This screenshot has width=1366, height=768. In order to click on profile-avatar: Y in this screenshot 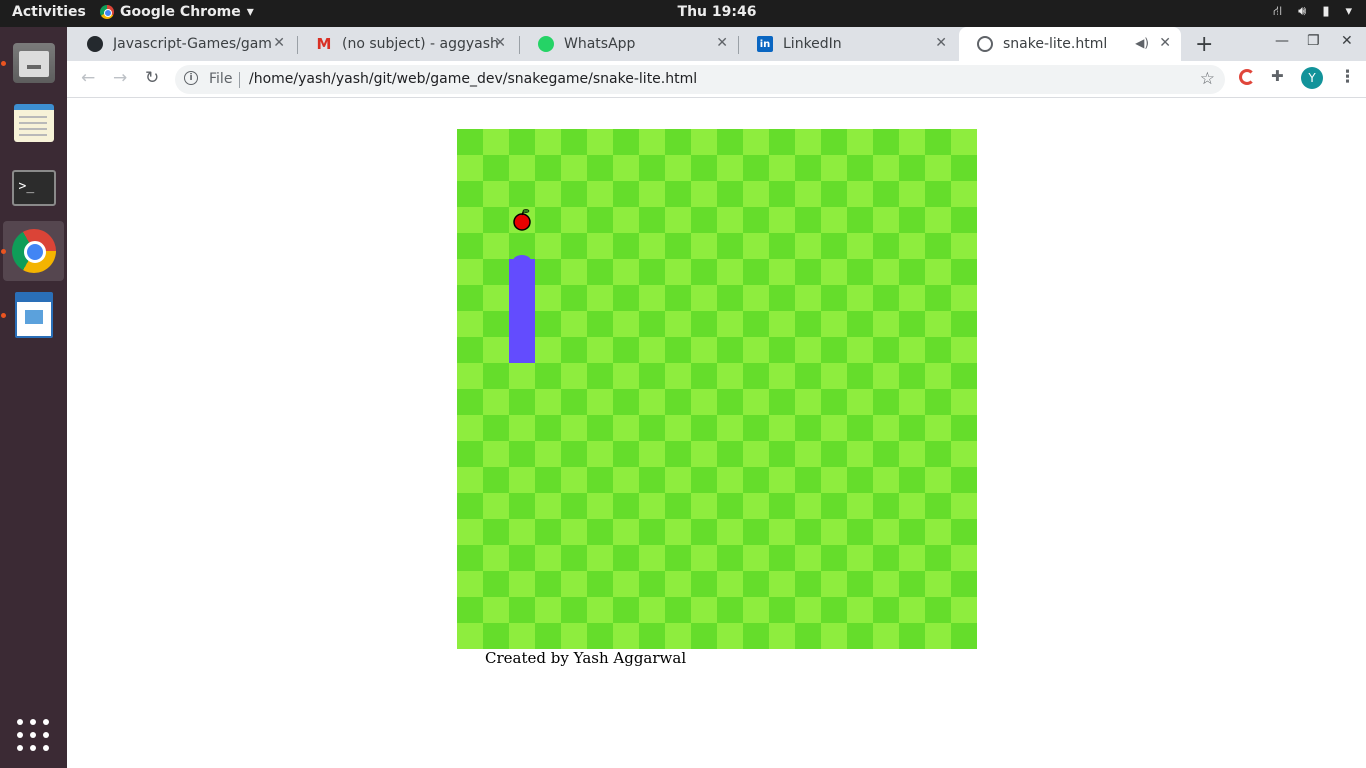, I will do `click(1312, 78)`.